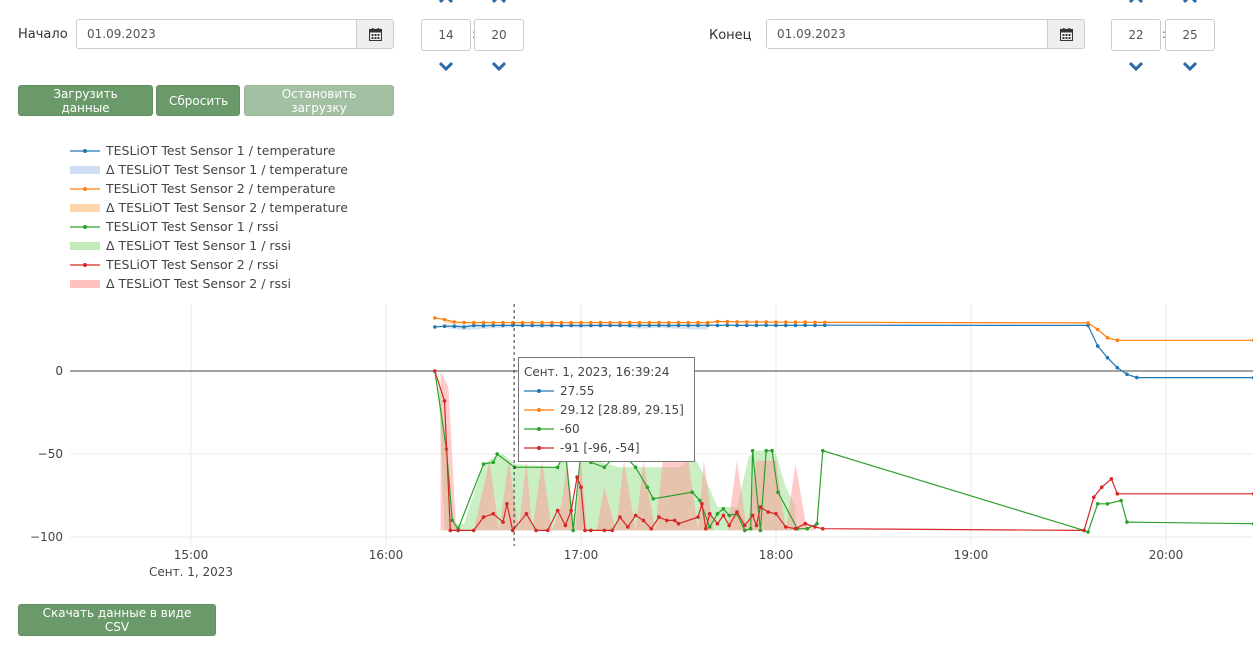 Image resolution: width=1253 pixels, height=655 pixels. I want to click on legend-item: Δ TESLiOT Test Sensor 2 / temperature, so click(209, 207).